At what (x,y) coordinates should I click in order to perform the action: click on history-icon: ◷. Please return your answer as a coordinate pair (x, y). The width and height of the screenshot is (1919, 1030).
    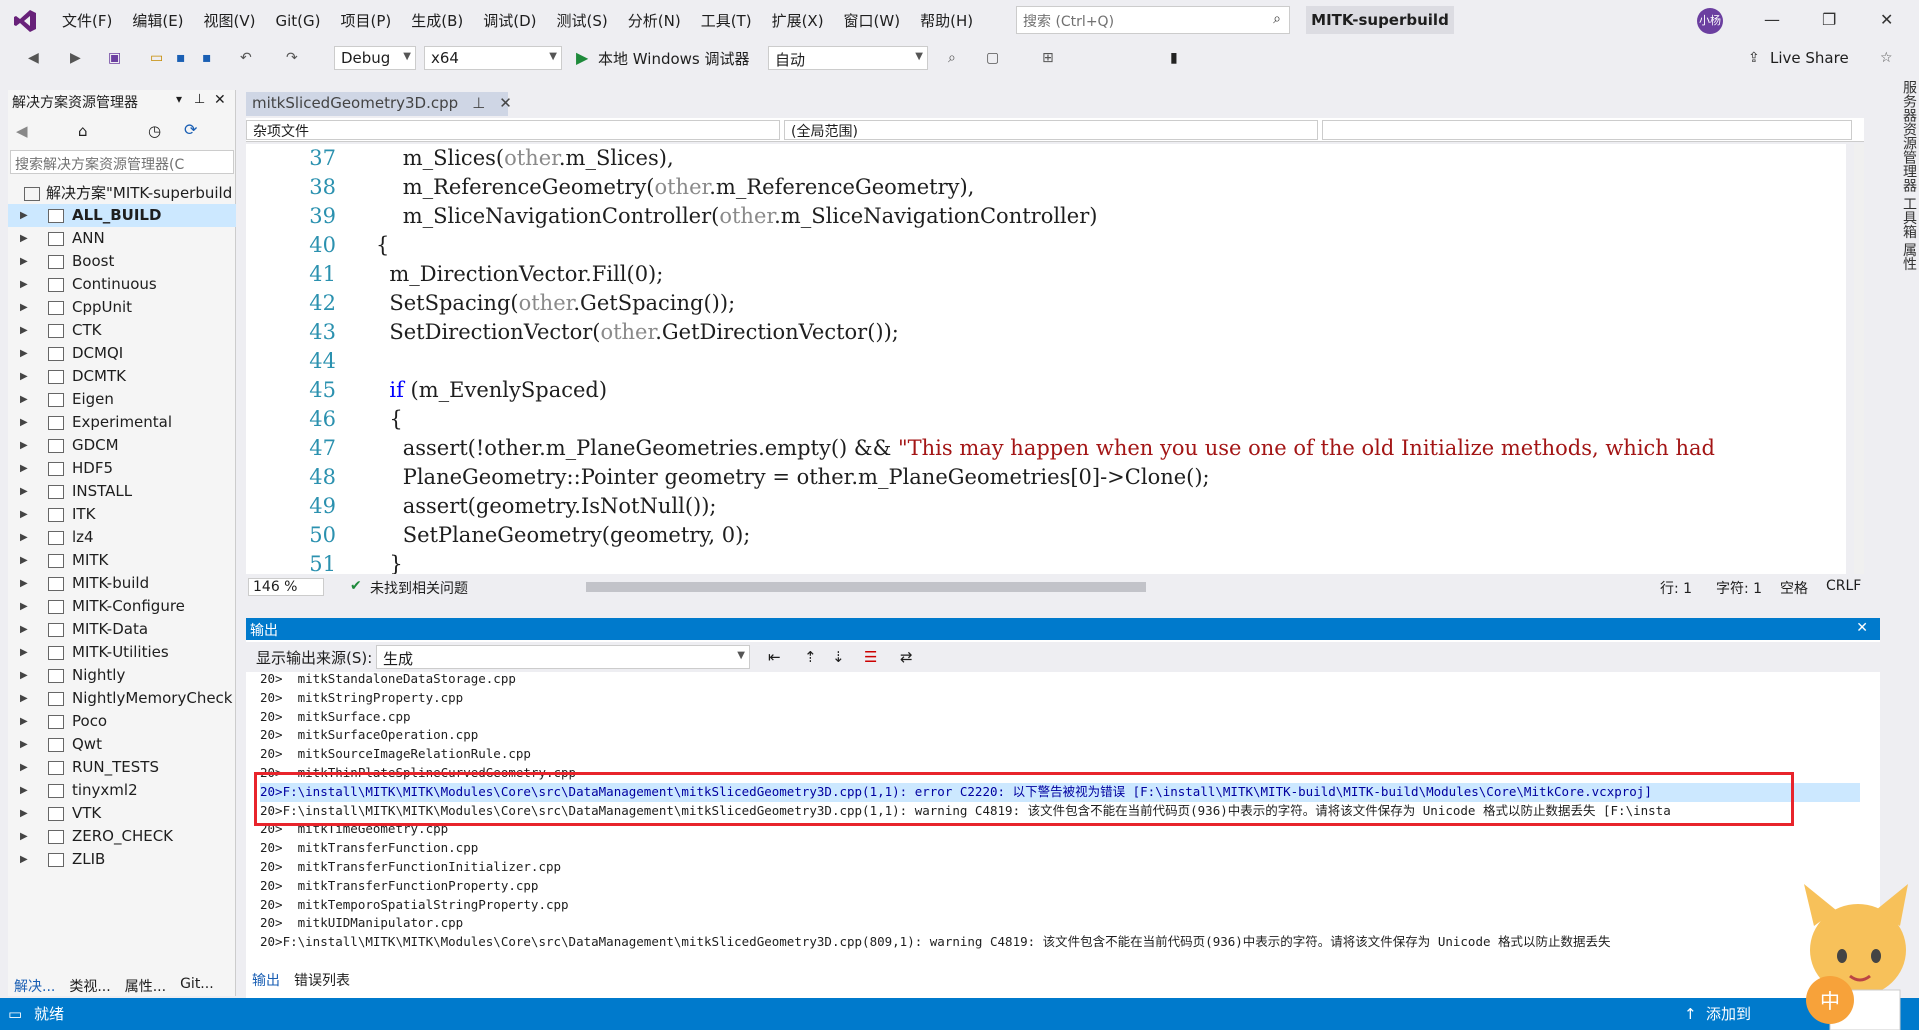
    Looking at the image, I should click on (154, 131).